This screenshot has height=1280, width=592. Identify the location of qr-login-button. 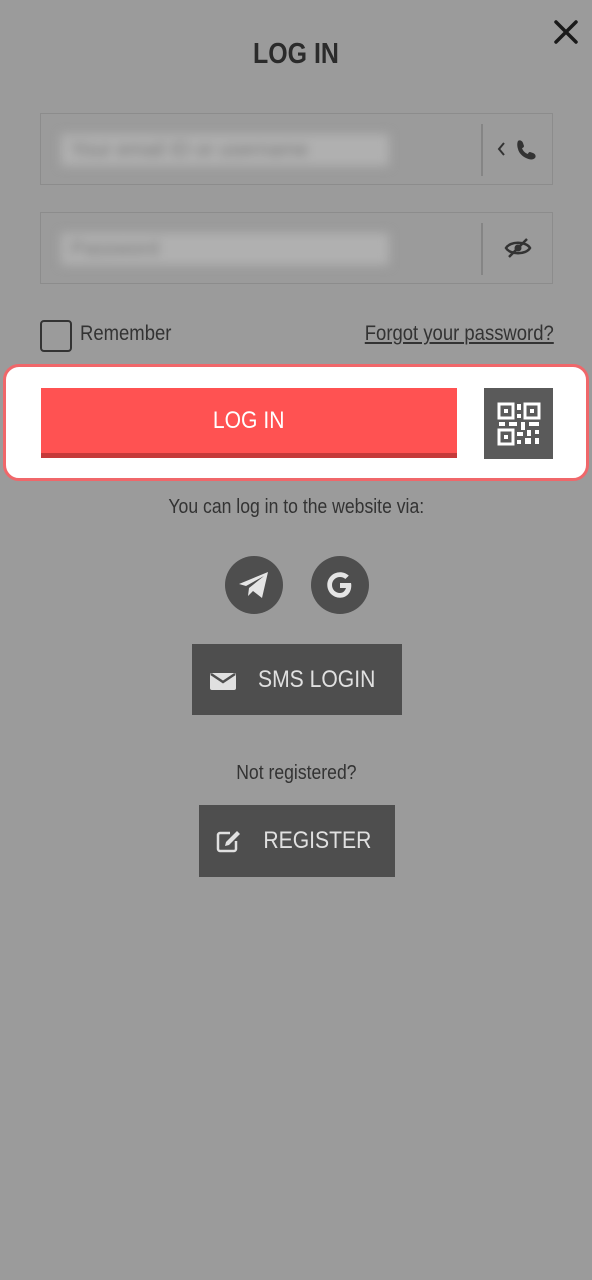
(518, 423).